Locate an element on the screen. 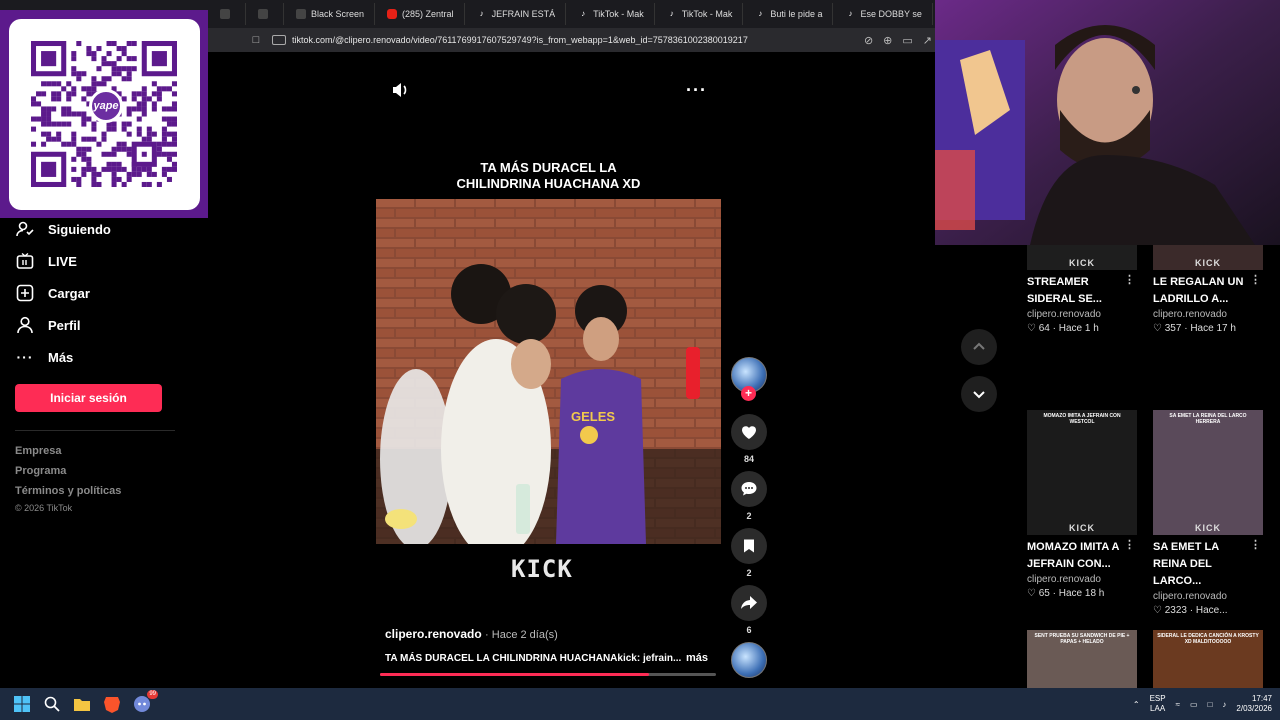 Image resolution: width=1280 pixels, height=720 pixels. file-explorer-icon is located at coordinates (82, 704).